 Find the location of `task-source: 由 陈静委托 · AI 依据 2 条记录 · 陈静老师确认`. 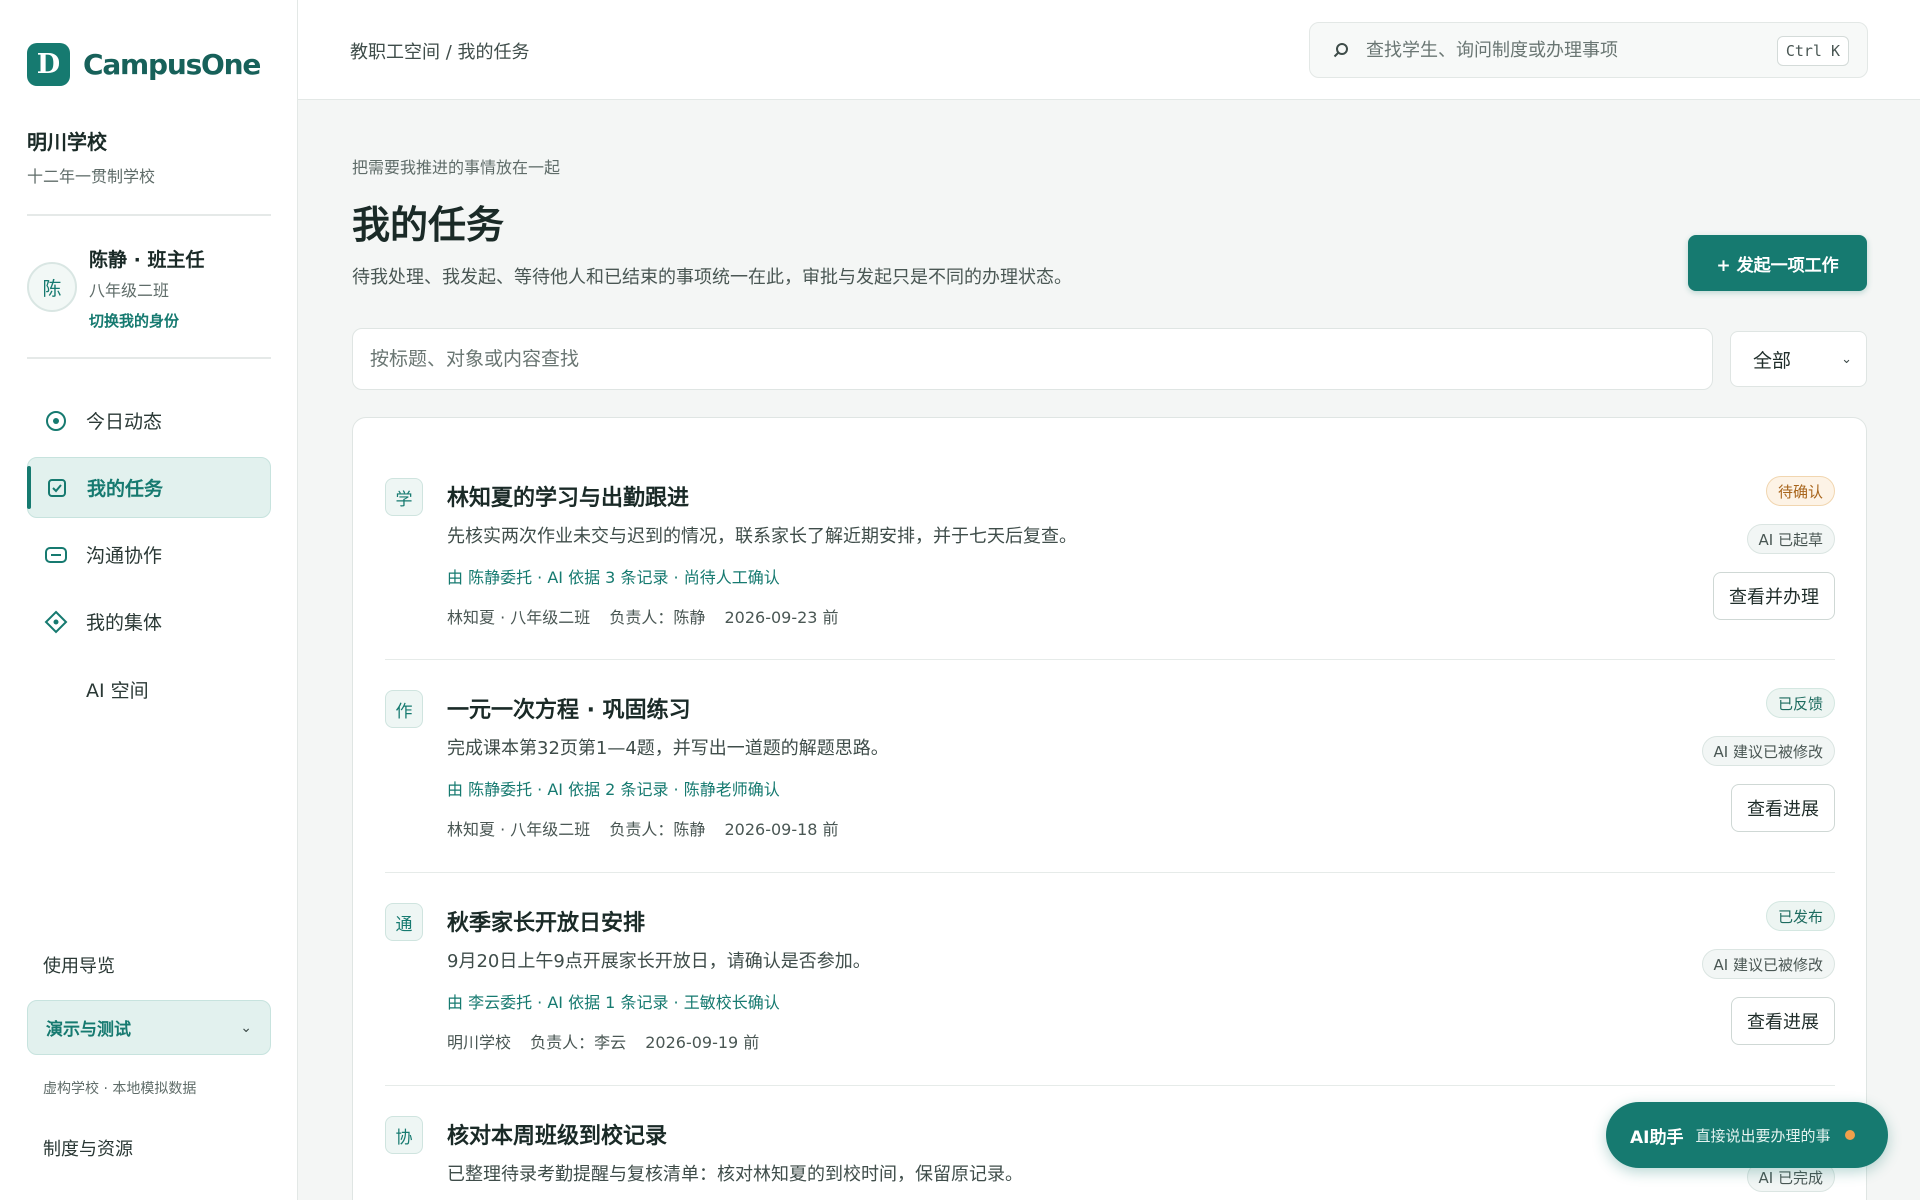

task-source: 由 陈静委托 · AI 依据 2 条记录 · 陈静老师确认 is located at coordinates (613, 789).